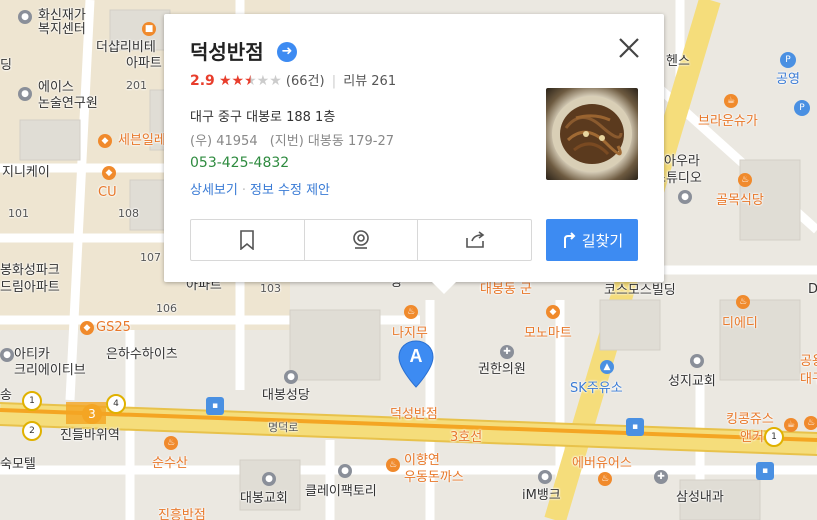  Describe the element at coordinates (248, 240) in the screenshot. I see `save-button` at that location.